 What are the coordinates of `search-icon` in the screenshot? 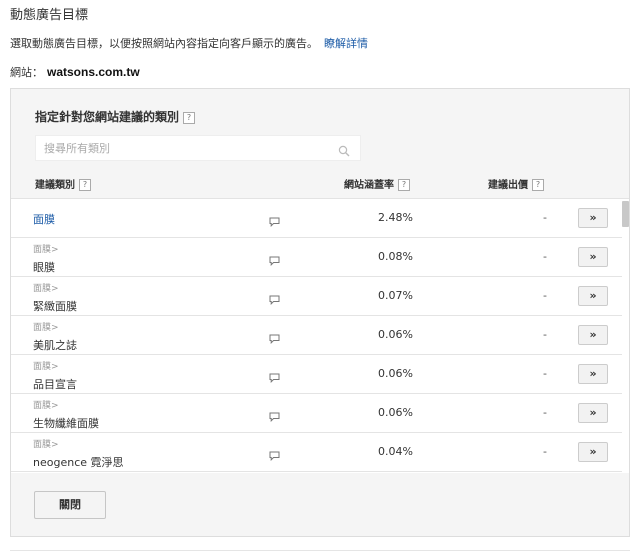 It's located at (344, 151).